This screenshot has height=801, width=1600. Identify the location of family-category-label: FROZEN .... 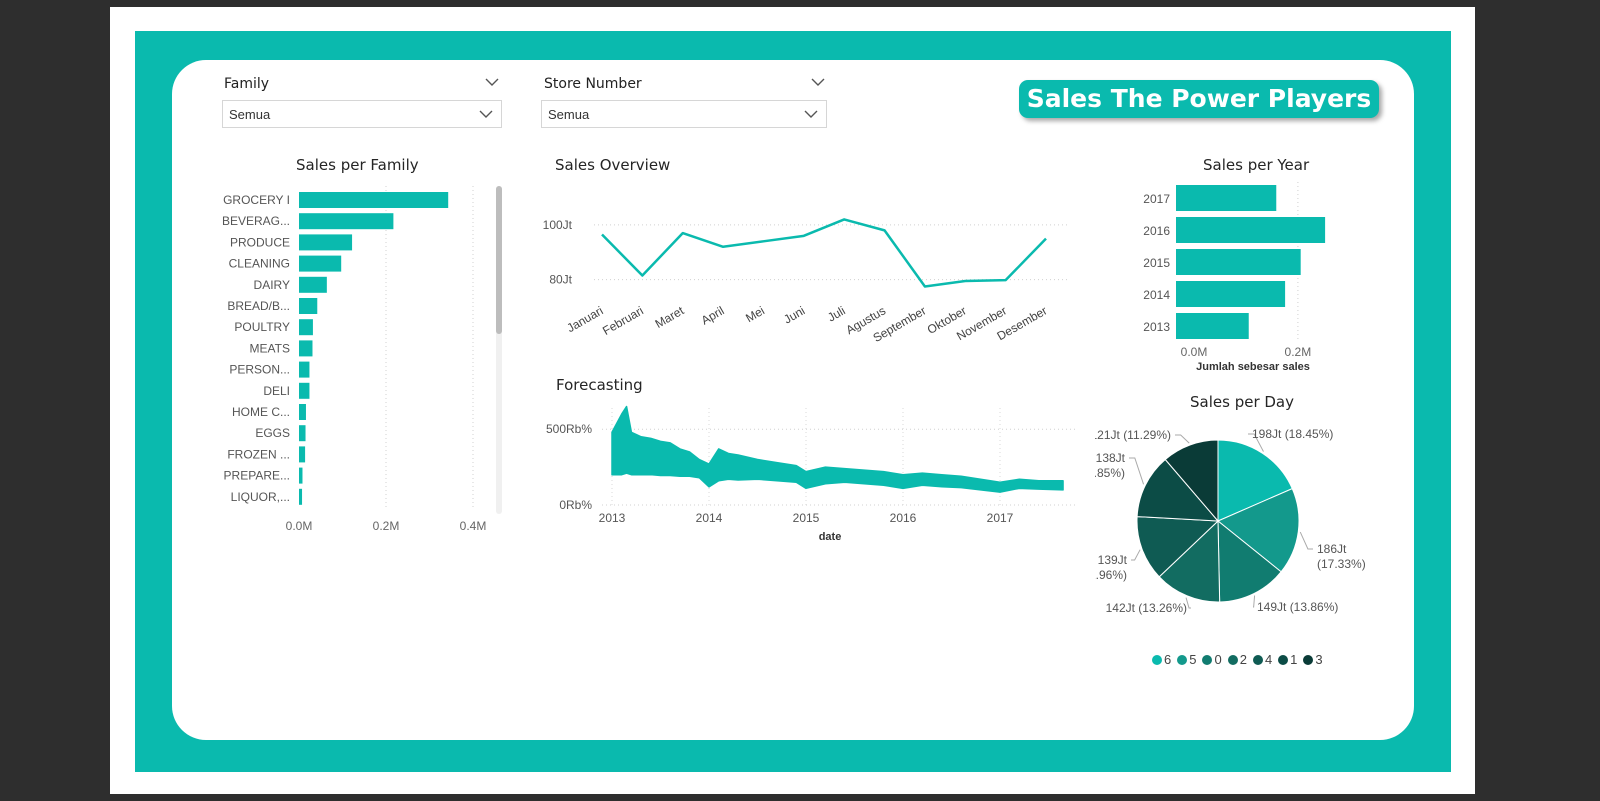
(258, 454).